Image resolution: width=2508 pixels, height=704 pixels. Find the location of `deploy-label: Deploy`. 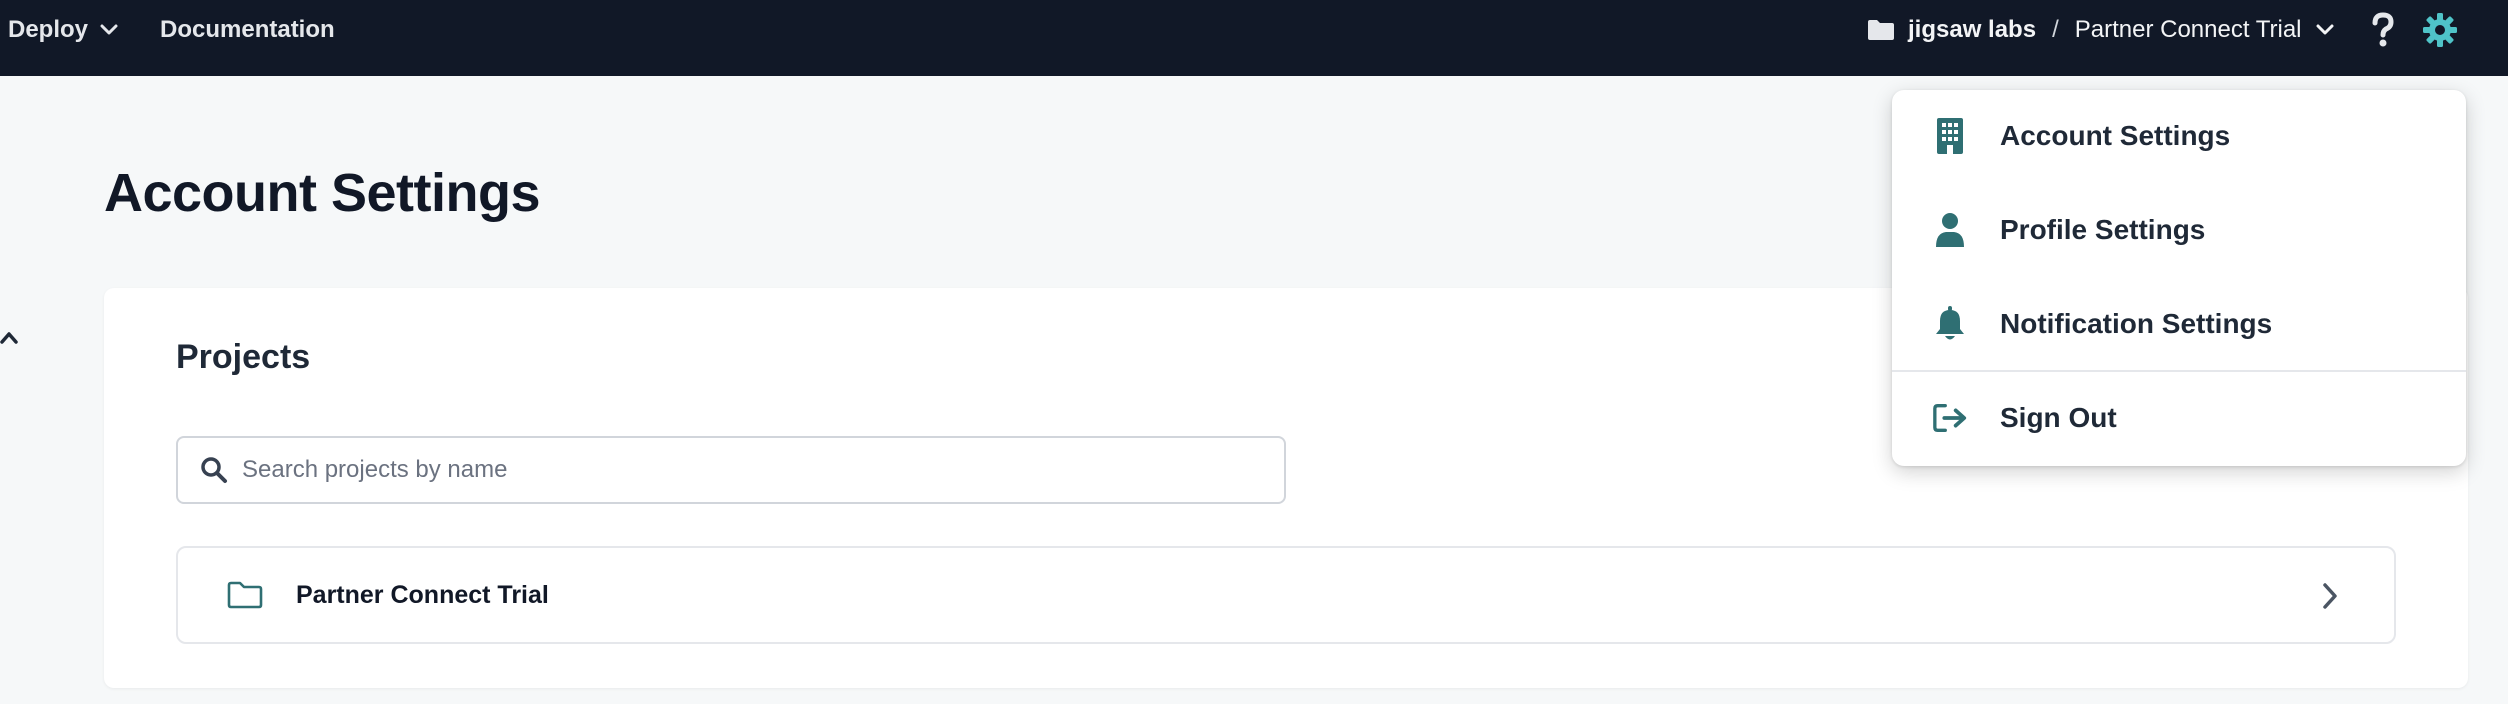

deploy-label: Deploy is located at coordinates (48, 29).